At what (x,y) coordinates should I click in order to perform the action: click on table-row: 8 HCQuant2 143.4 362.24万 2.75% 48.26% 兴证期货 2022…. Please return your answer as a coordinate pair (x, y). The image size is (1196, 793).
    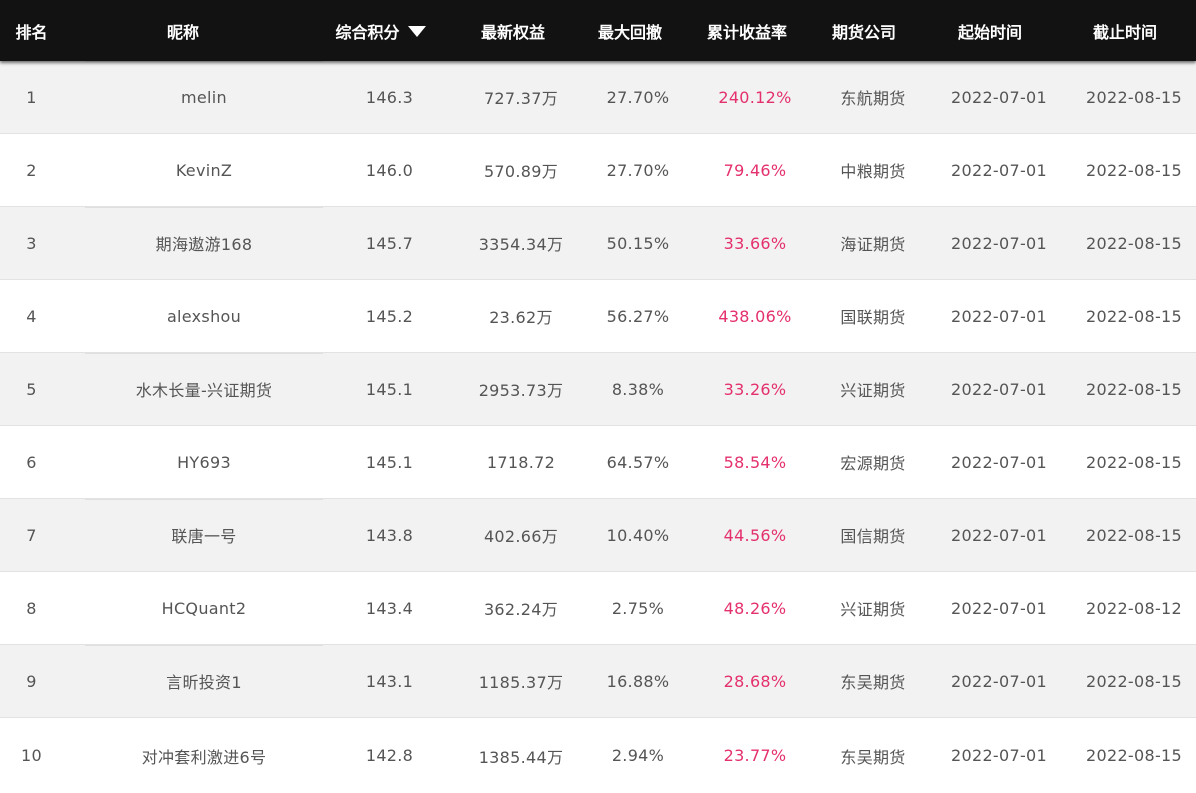
    Looking at the image, I should click on (598, 608).